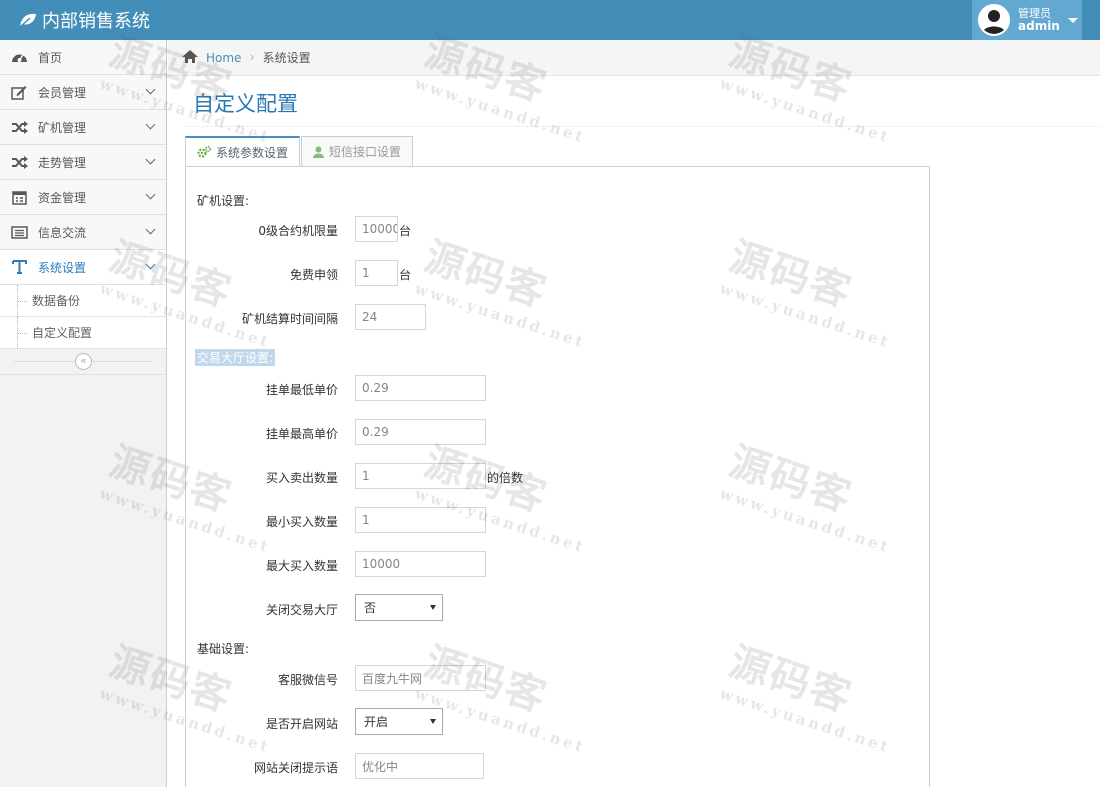  I want to click on sidebar-item-miners: 矿机管理, so click(83, 127).